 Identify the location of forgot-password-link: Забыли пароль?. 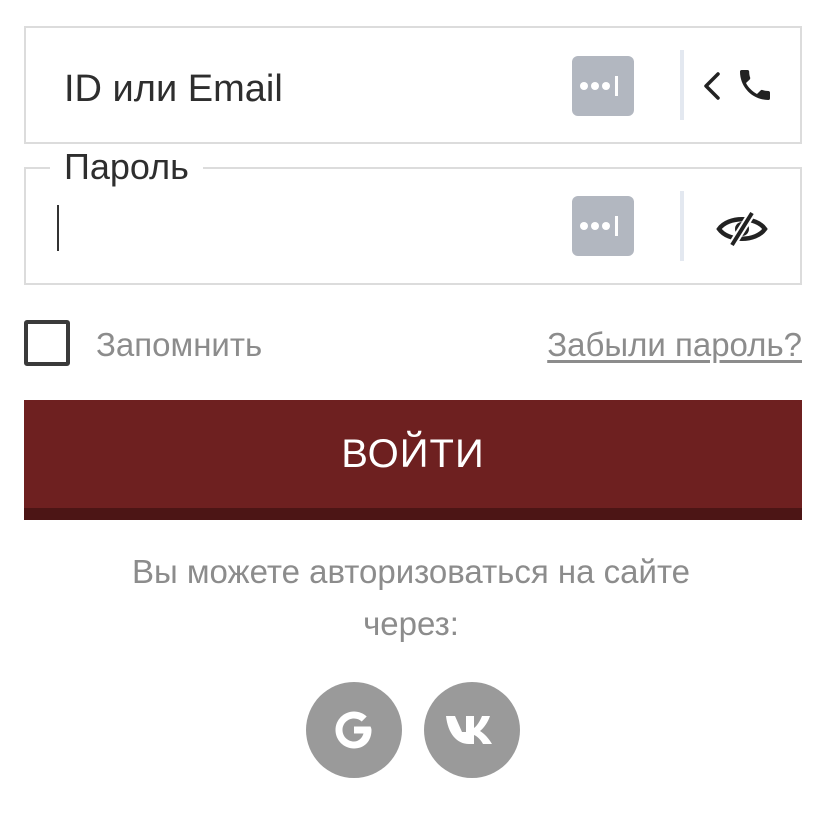
(674, 345).